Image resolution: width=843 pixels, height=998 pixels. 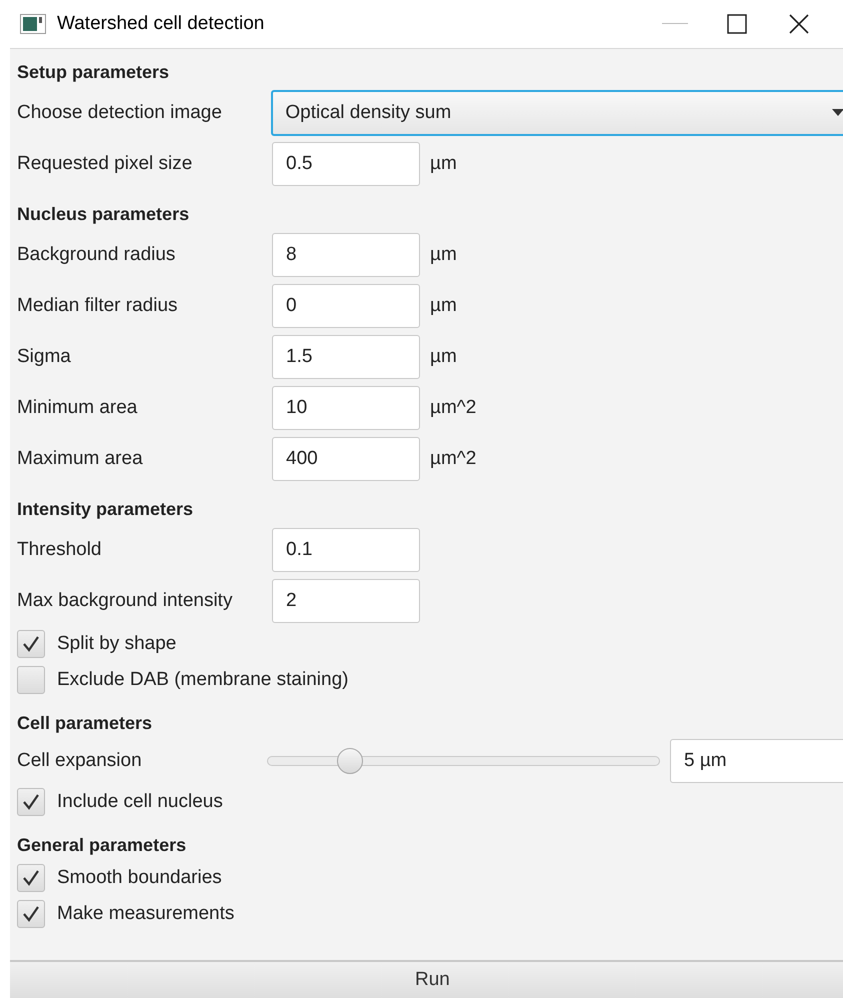 What do you see at coordinates (85, 723) in the screenshot?
I see `section-heading: Cell parameters` at bounding box center [85, 723].